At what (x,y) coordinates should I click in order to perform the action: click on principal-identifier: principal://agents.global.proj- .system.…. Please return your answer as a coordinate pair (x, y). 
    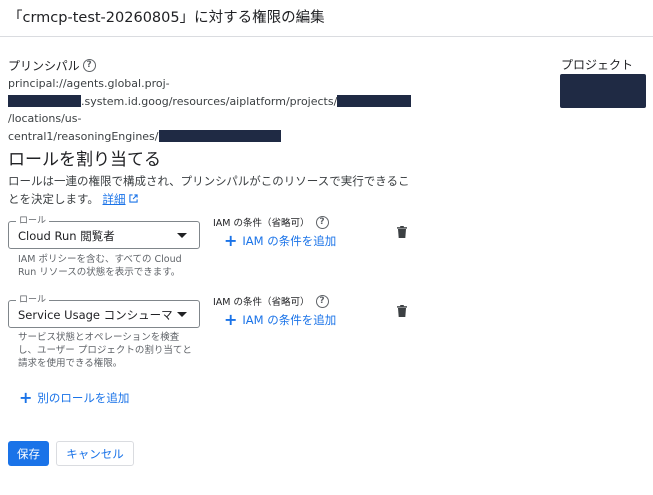
    Looking at the image, I should click on (243, 110).